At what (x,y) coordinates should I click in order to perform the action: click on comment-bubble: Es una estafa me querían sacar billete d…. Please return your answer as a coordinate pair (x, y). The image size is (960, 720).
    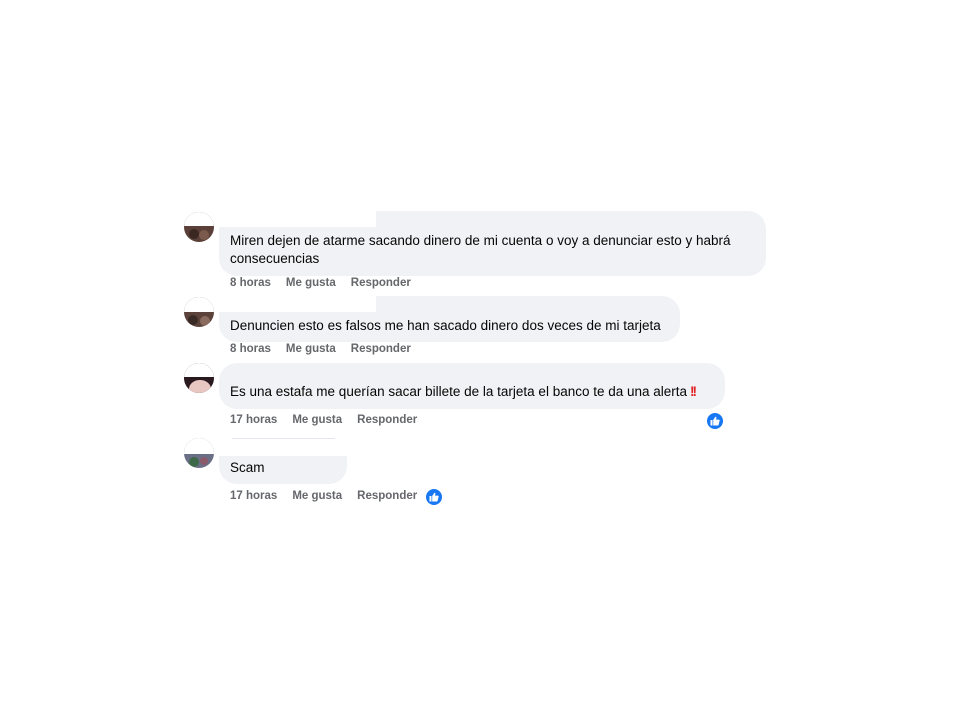
    Looking at the image, I should click on (472, 386).